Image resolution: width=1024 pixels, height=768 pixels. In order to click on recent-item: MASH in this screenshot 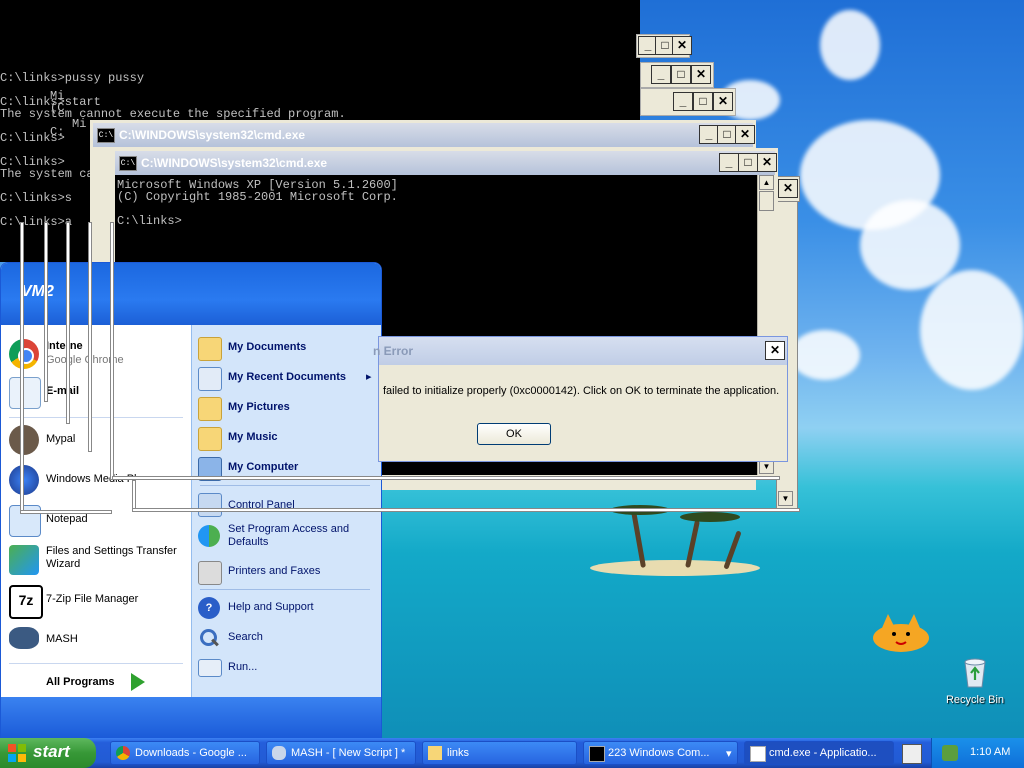, I will do `click(98, 640)`.